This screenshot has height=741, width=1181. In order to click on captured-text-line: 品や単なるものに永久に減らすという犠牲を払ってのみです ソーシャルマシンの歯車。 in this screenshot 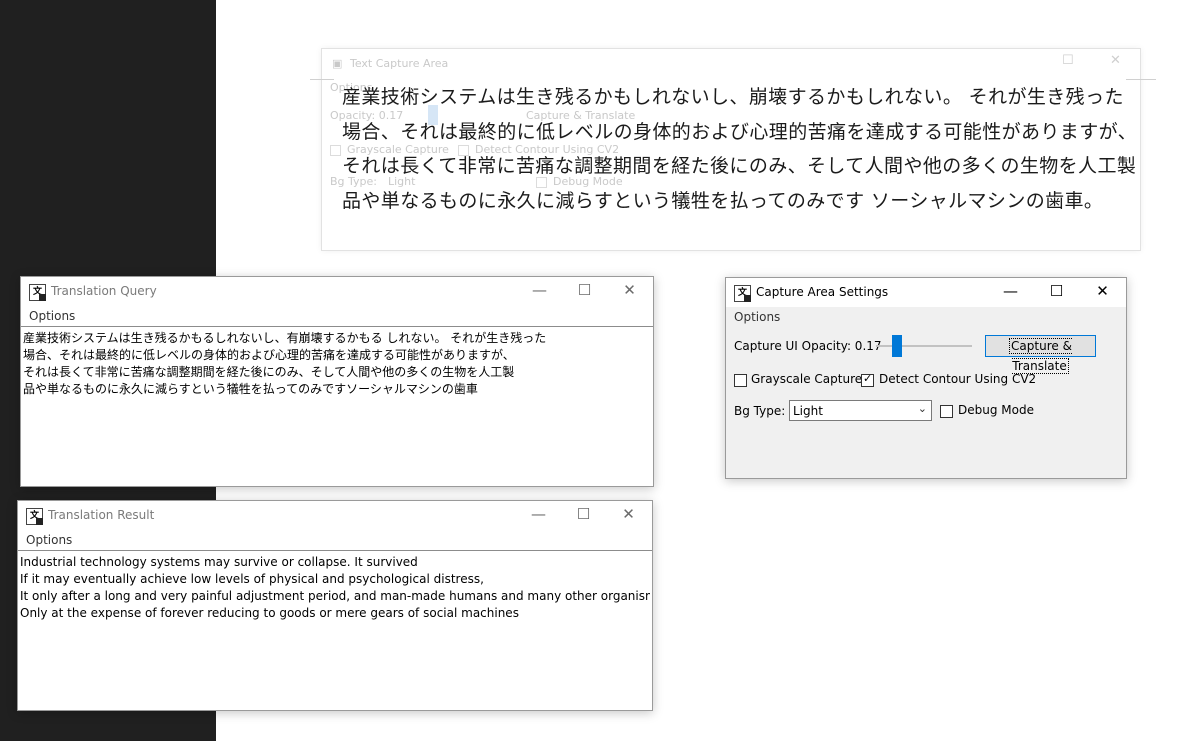, I will do `click(723, 200)`.